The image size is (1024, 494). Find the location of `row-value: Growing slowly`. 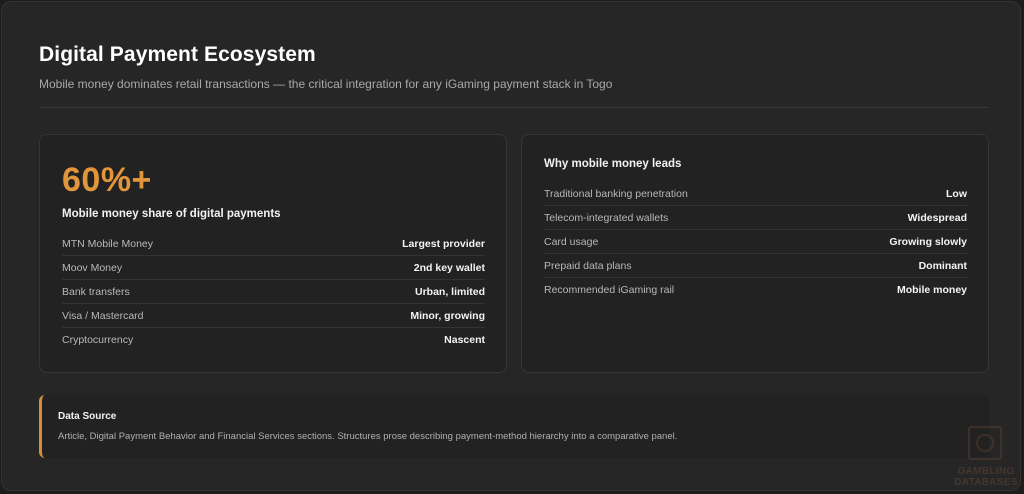

row-value: Growing slowly is located at coordinates (928, 241).